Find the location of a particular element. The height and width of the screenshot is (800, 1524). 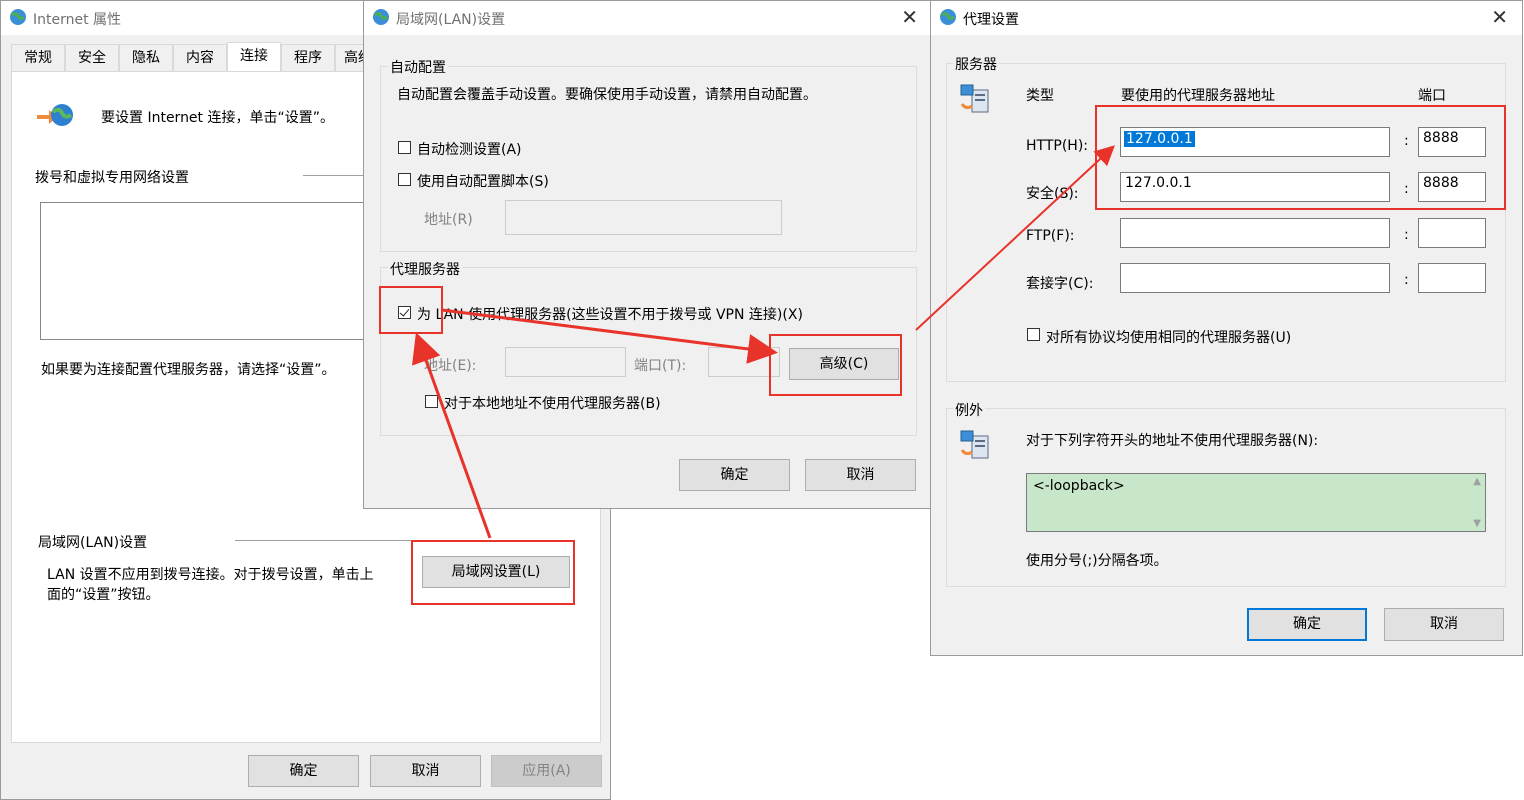

arrow-checkbox-to-advanced is located at coordinates (609, 336).